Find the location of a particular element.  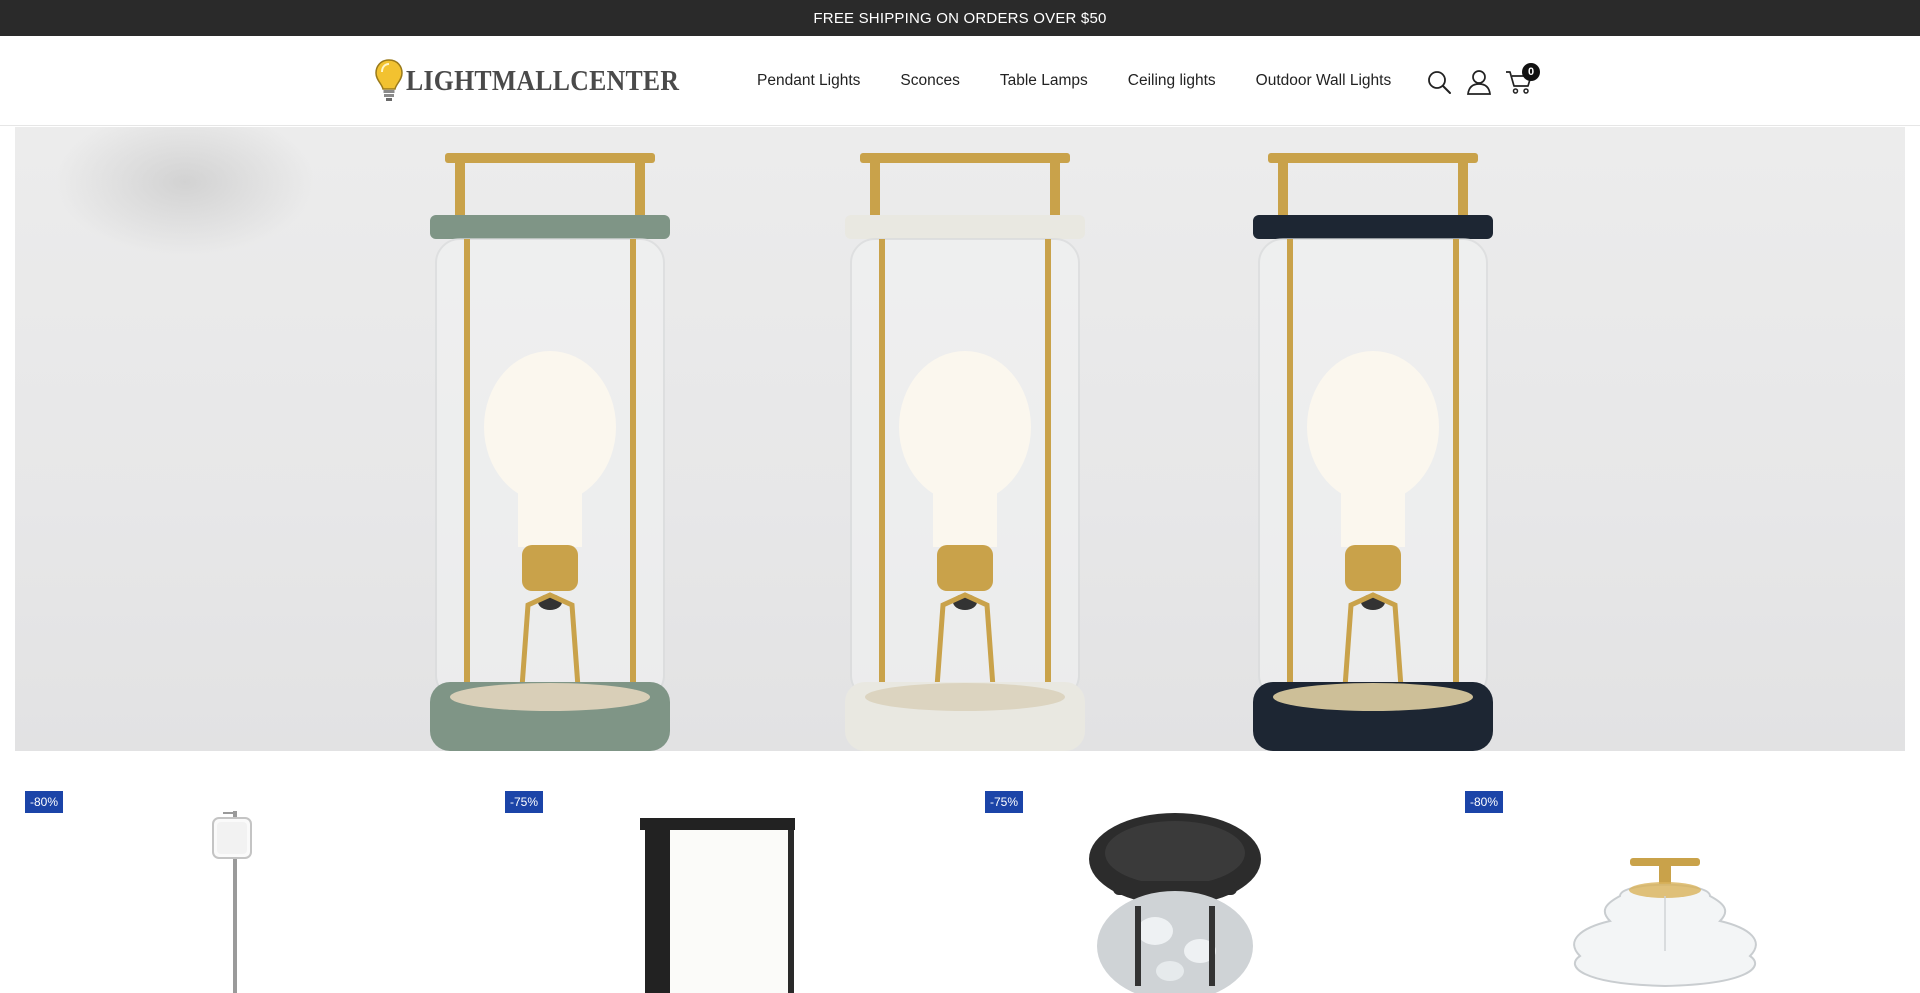

nav-sconces: Sconces is located at coordinates (929, 81).